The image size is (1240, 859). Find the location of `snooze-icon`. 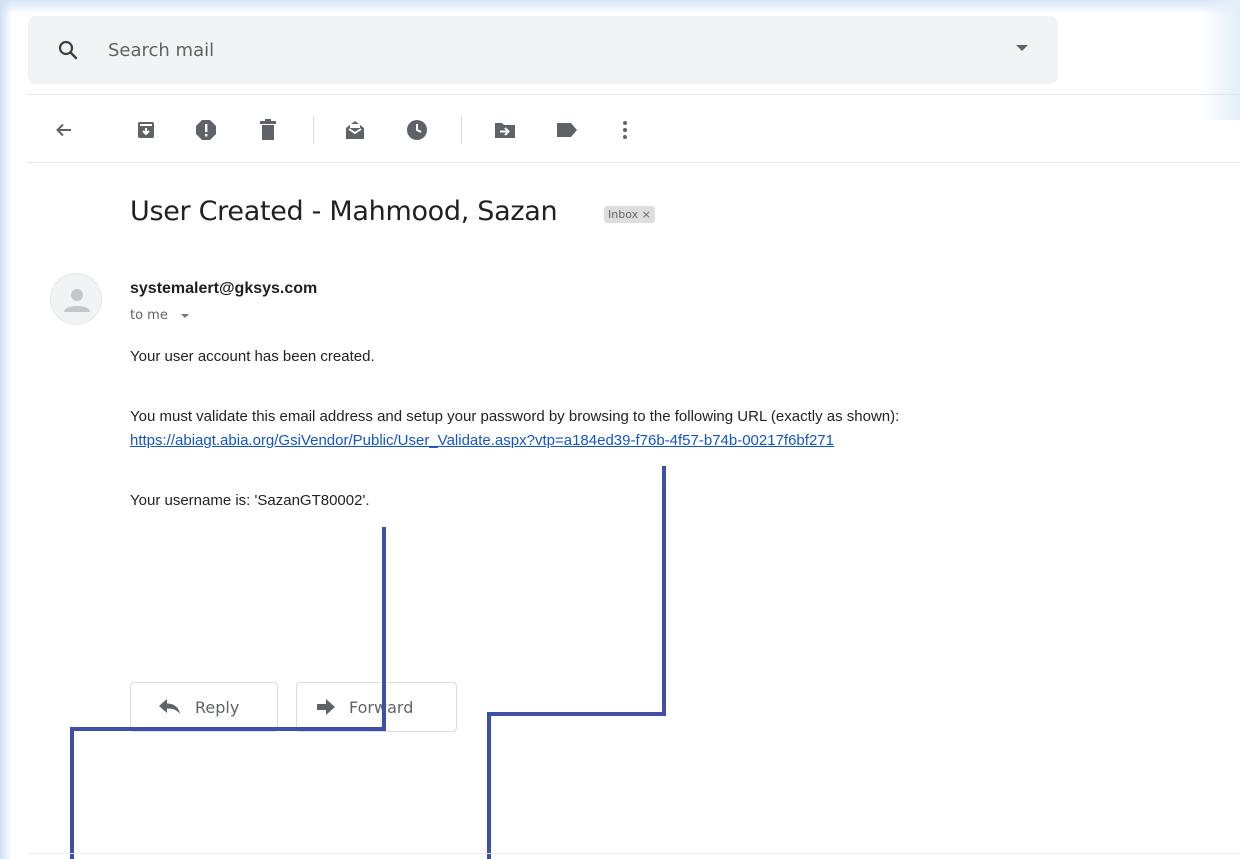

snooze-icon is located at coordinates (417, 130).